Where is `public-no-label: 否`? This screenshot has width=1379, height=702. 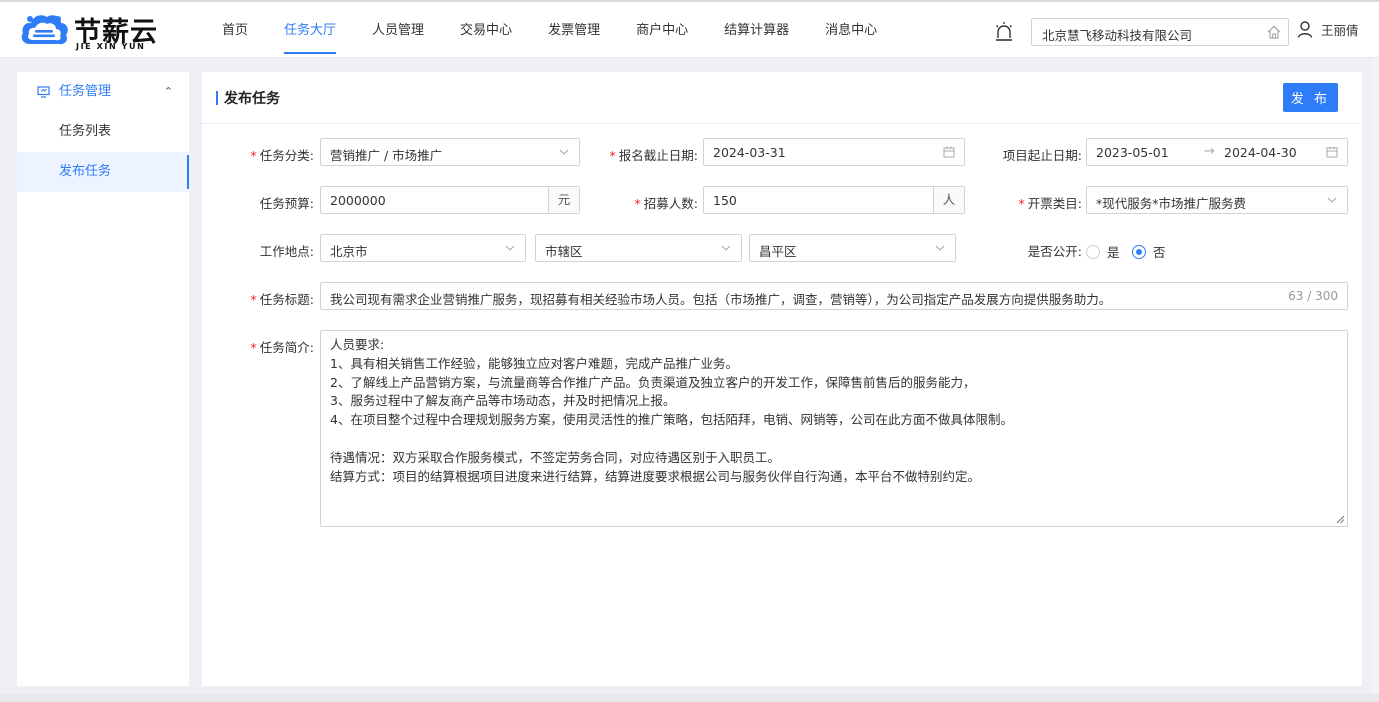
public-no-label: 否 is located at coordinates (1159, 252).